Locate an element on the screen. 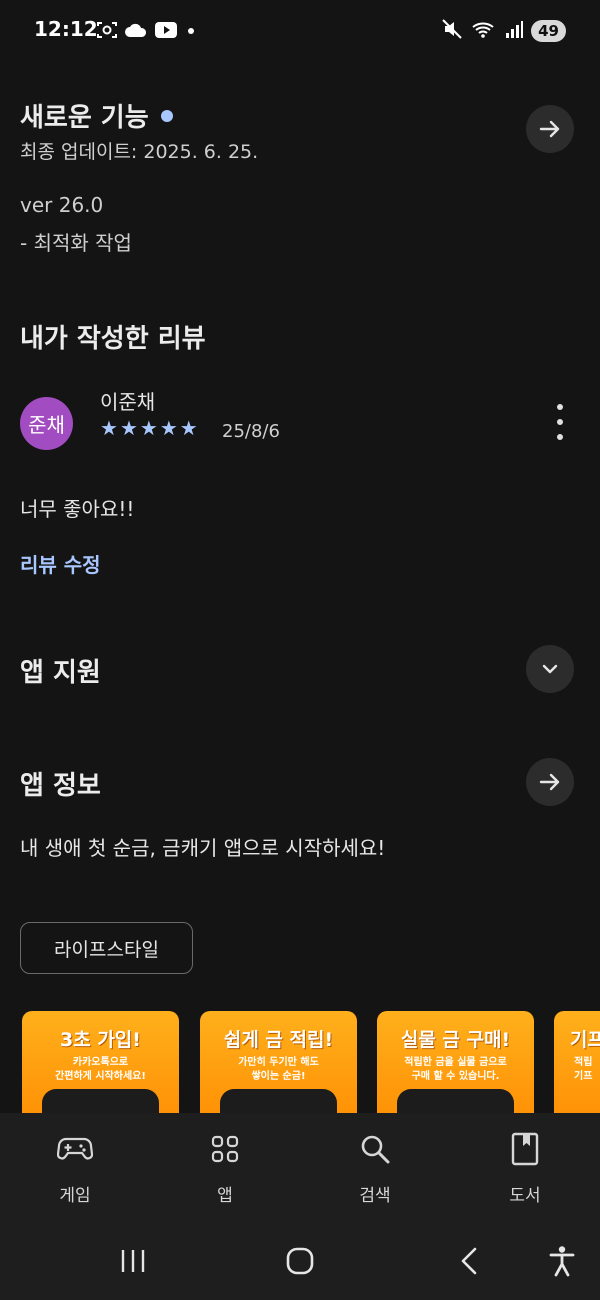 The height and width of the screenshot is (1300, 600). cloud-icon is located at coordinates (136, 32).